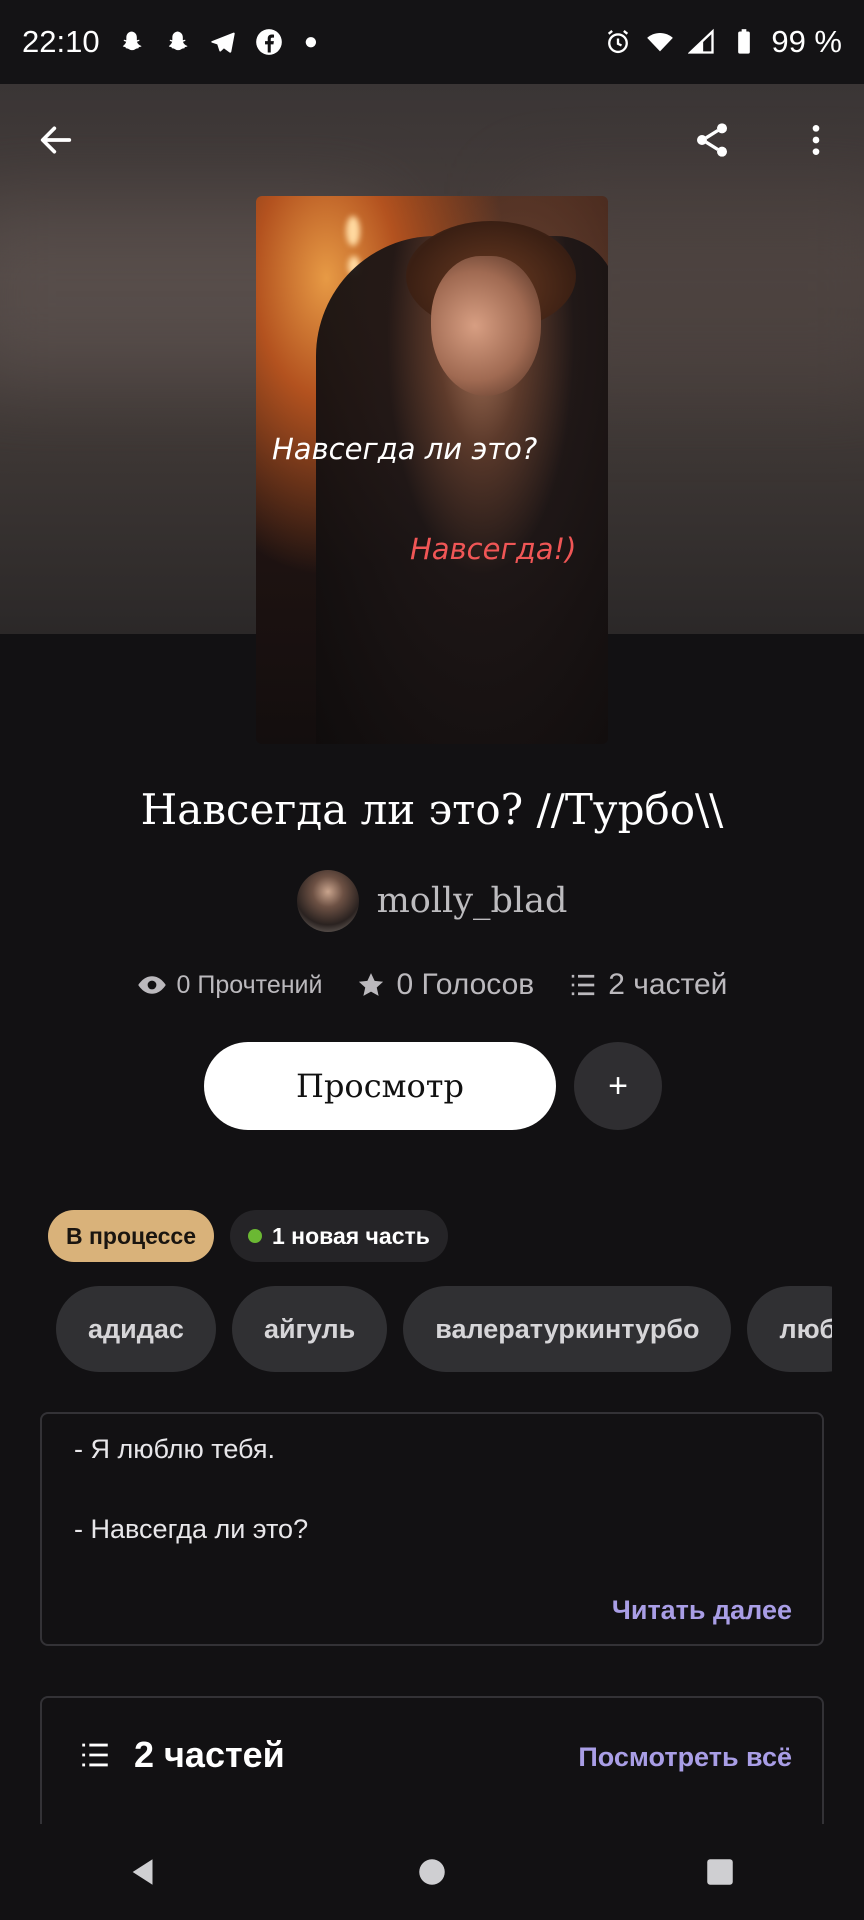  What do you see at coordinates (380, 1086) in the screenshot?
I see `view-button: Просмотр` at bounding box center [380, 1086].